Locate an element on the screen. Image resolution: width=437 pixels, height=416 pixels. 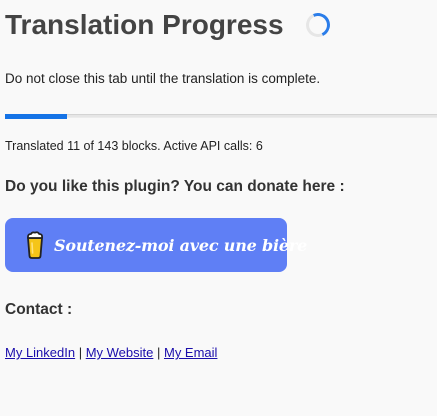
title-row: Translation Progress is located at coordinates (169, 25).